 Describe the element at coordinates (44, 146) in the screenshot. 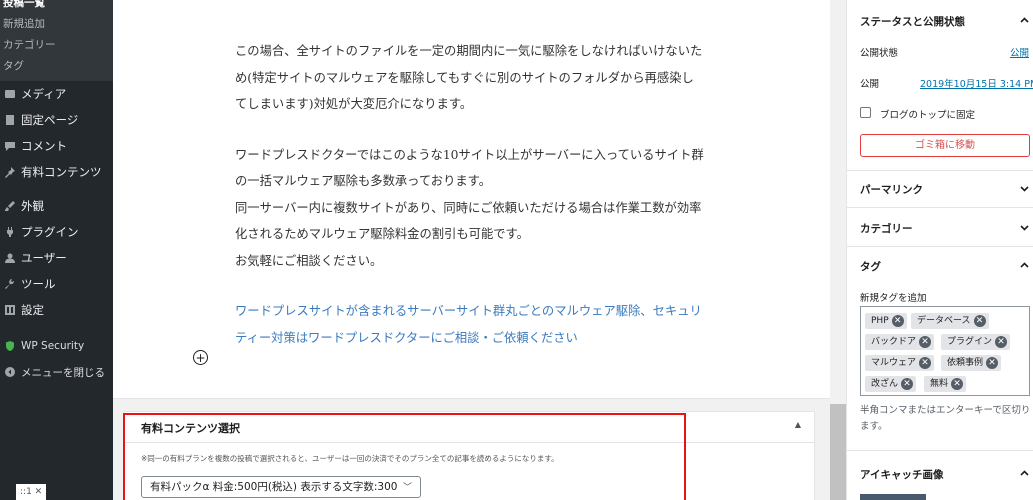

I see `sidebar-item-label: コメント` at that location.